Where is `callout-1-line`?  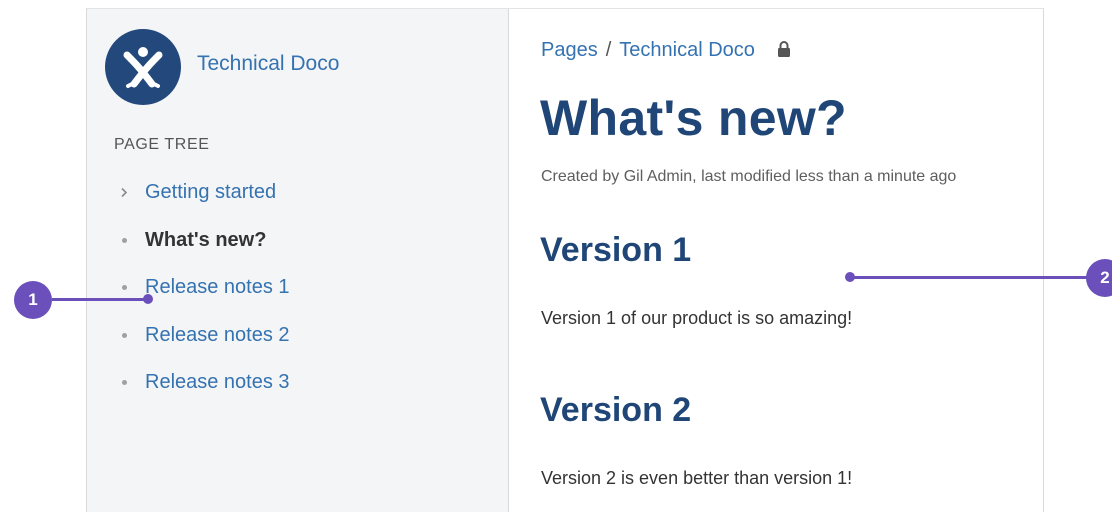
callout-1-line is located at coordinates (100, 299).